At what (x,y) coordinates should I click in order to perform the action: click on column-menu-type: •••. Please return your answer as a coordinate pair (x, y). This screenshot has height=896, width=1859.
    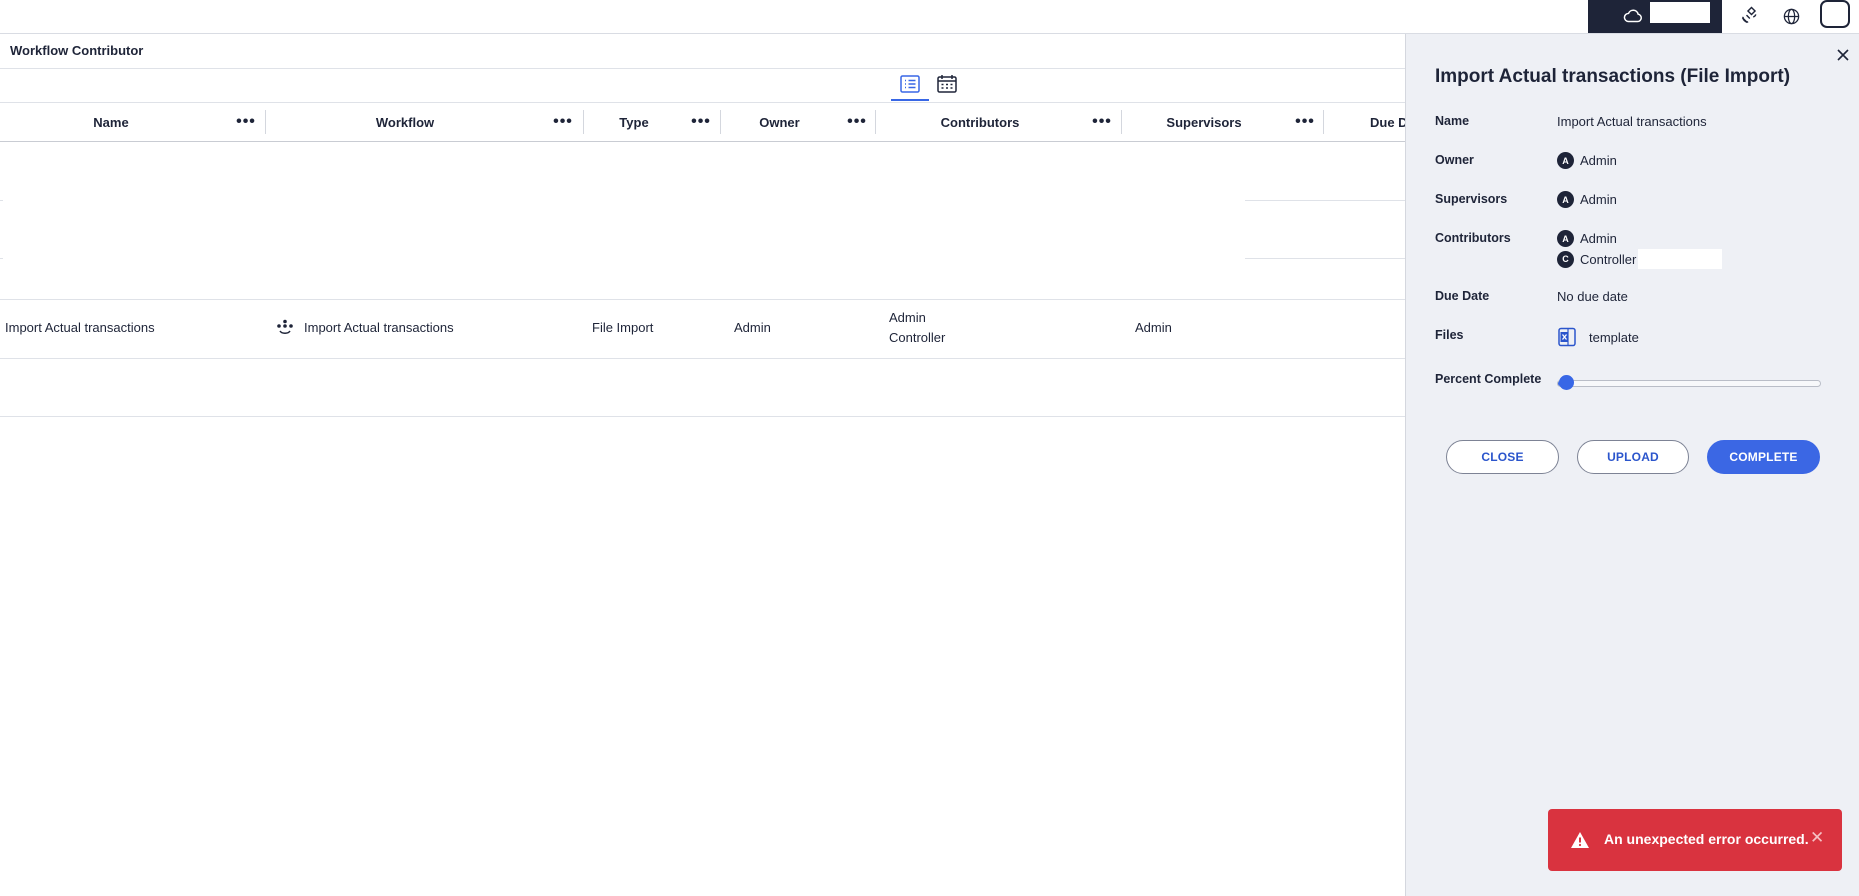
    Looking at the image, I should click on (701, 122).